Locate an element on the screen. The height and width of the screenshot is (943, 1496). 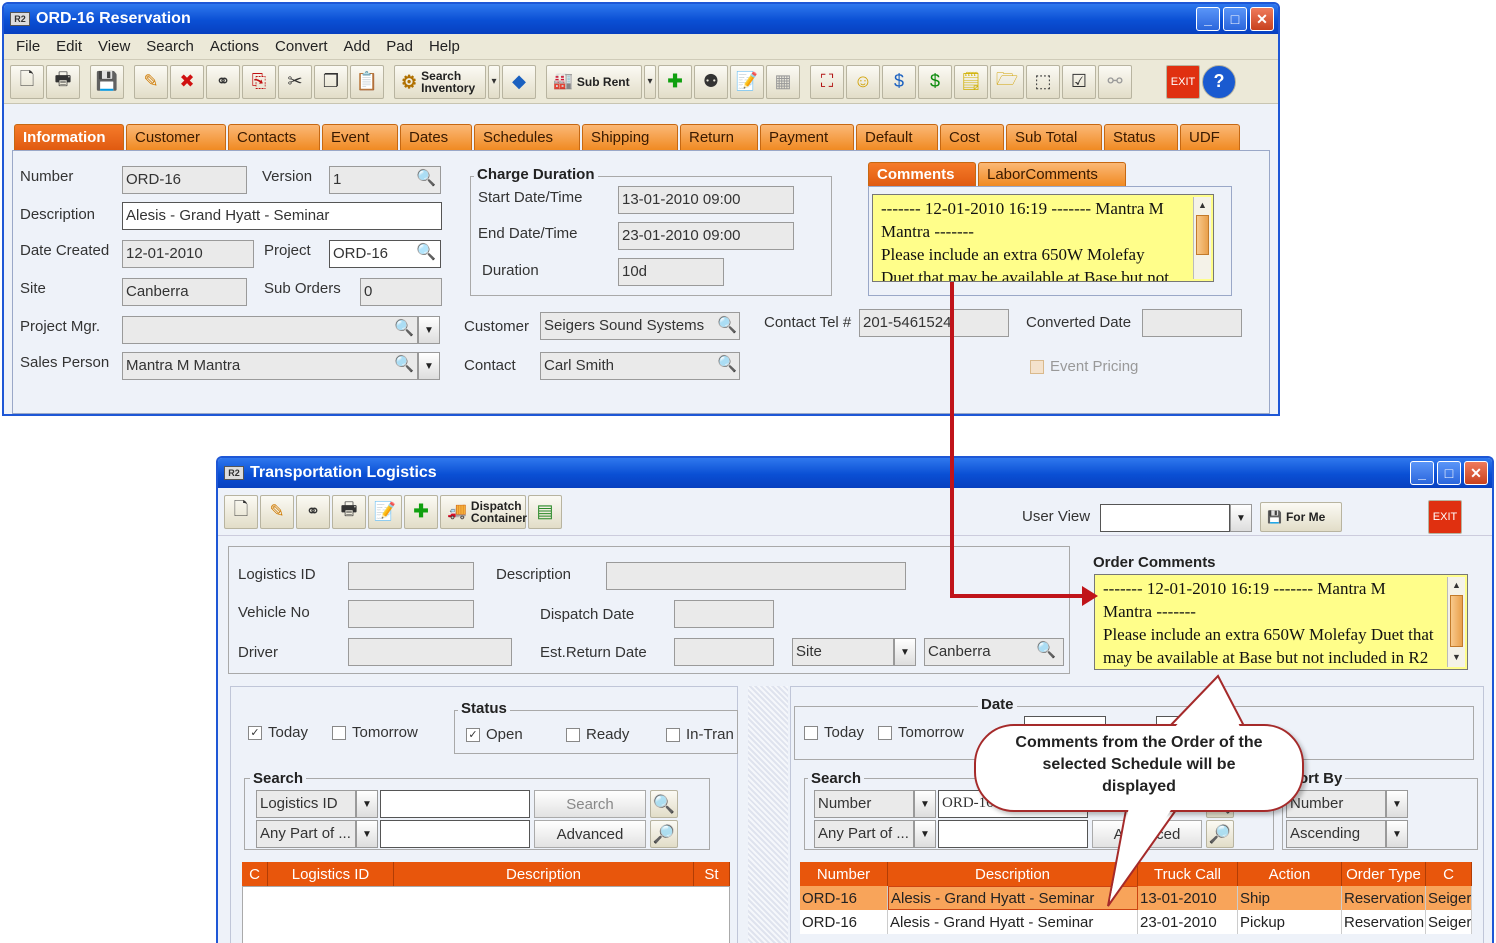
tab-information: Information is located at coordinates (69, 137).